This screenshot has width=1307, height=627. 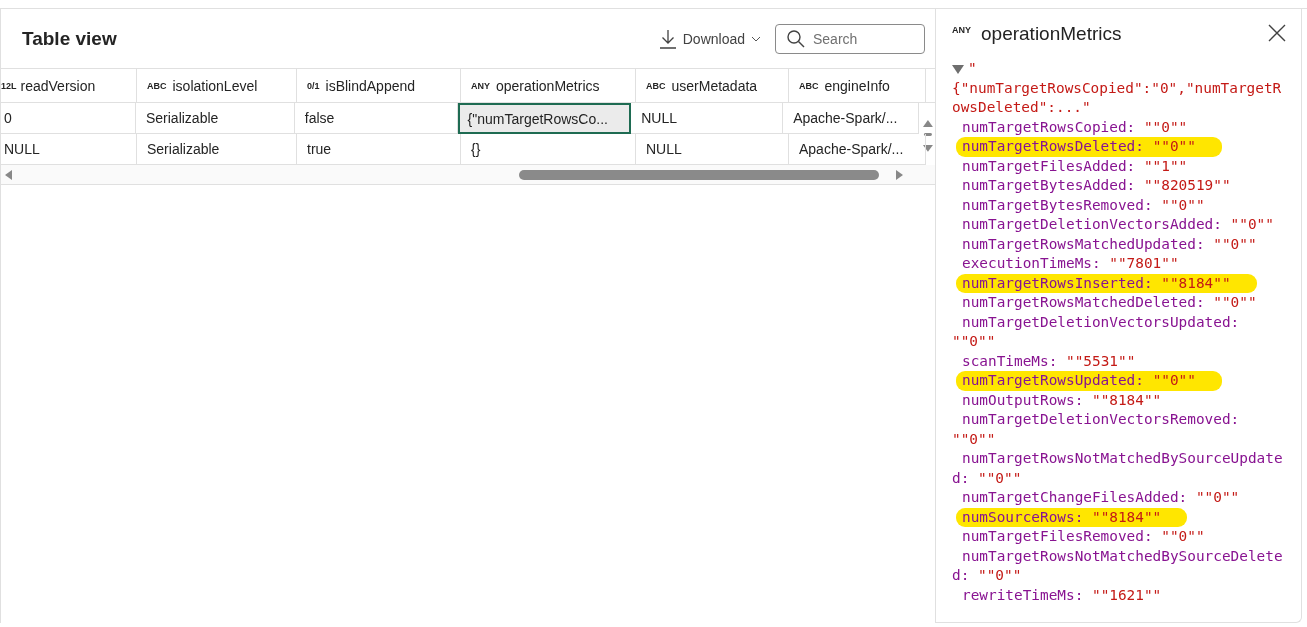 What do you see at coordinates (1118, 565) in the screenshot?
I see `json-entry: numTargetRowsNotMatchedBySourceDeleted: ""0""` at bounding box center [1118, 565].